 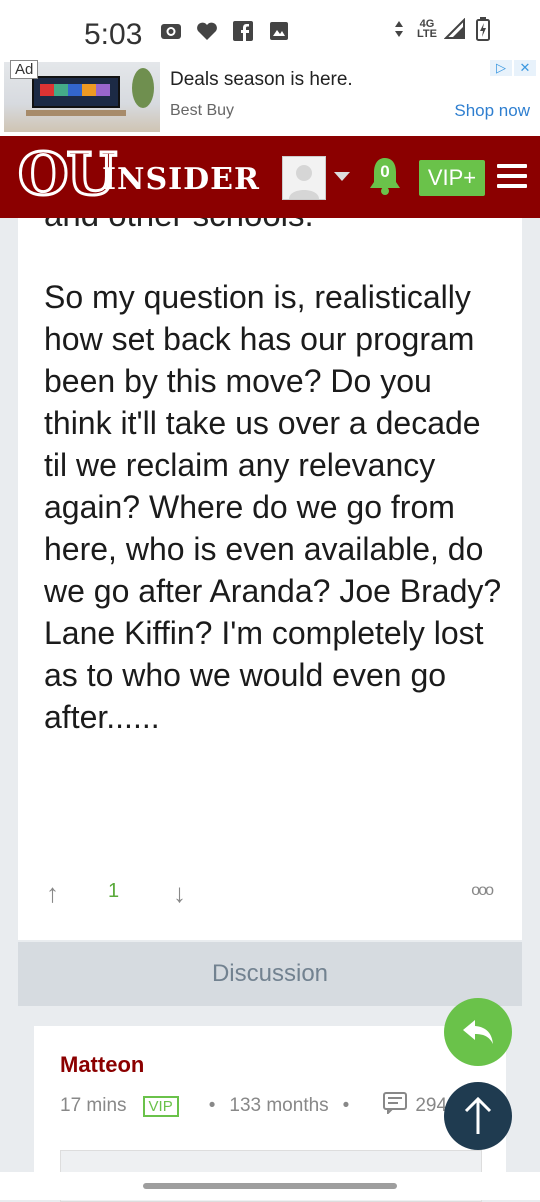 I want to click on heart-icon, so click(x=207, y=31).